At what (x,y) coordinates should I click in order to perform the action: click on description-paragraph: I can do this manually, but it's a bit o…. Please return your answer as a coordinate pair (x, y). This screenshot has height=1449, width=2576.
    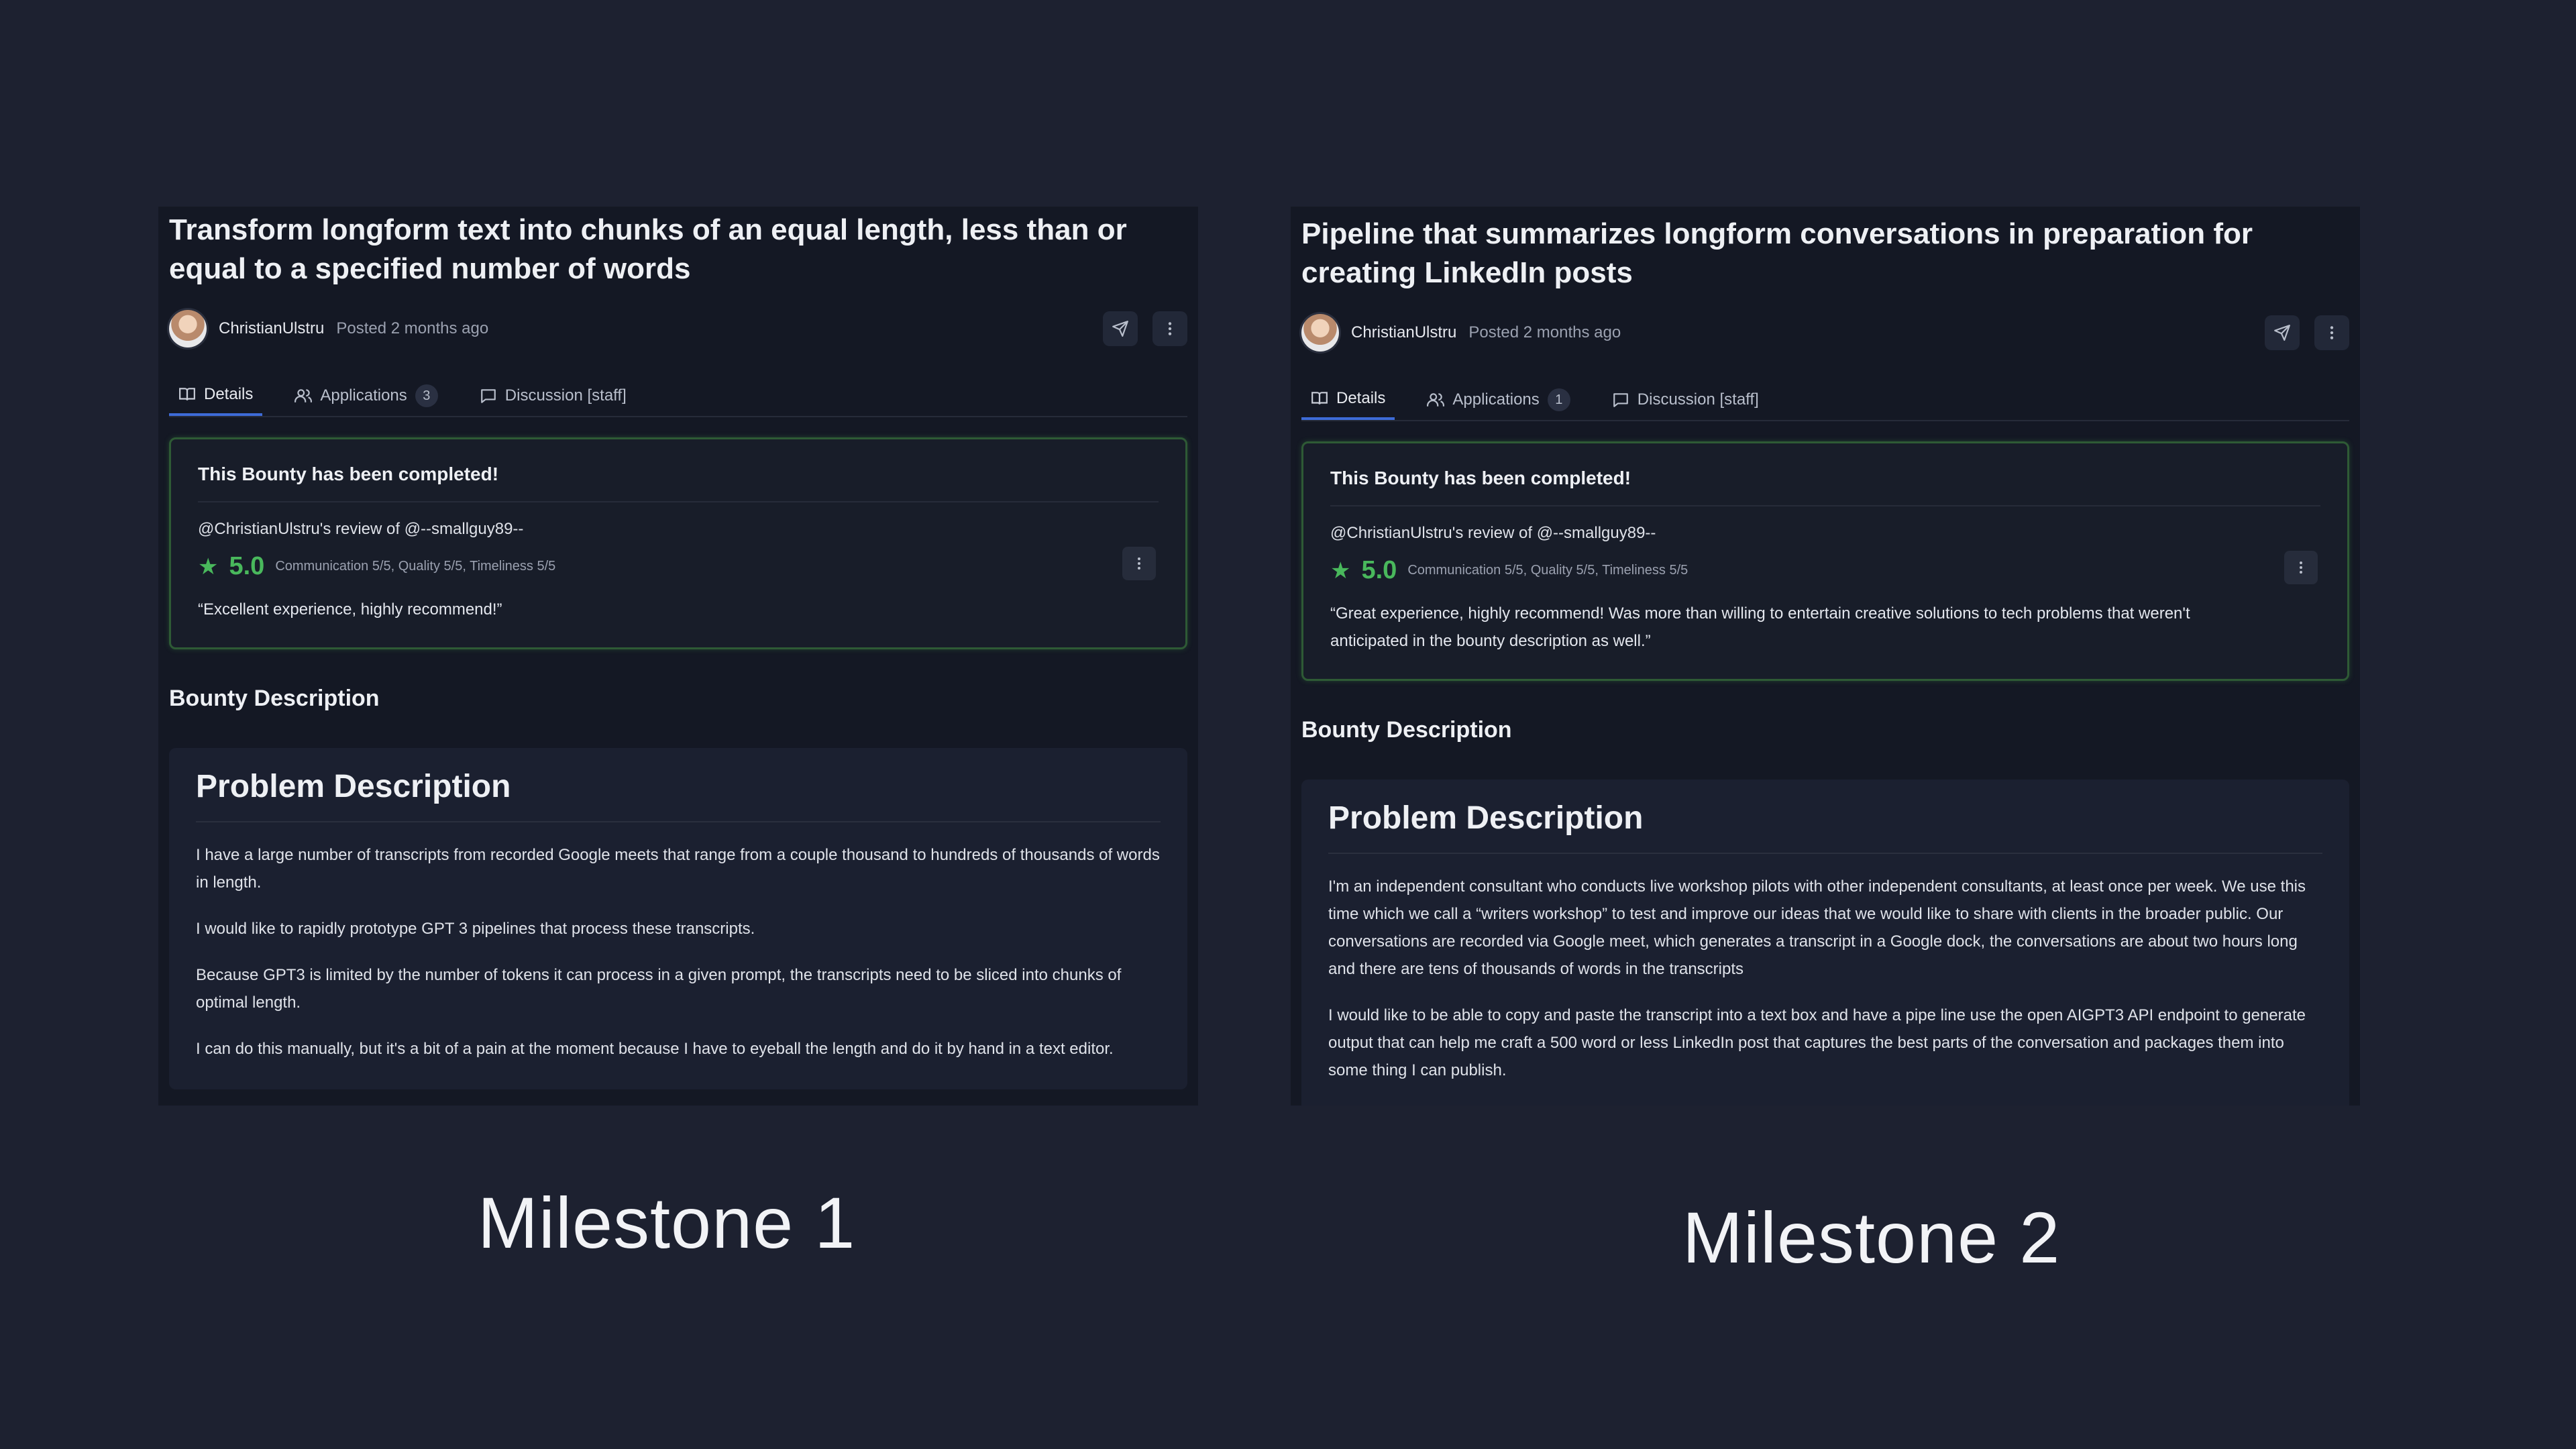
    Looking at the image, I should click on (655, 1049).